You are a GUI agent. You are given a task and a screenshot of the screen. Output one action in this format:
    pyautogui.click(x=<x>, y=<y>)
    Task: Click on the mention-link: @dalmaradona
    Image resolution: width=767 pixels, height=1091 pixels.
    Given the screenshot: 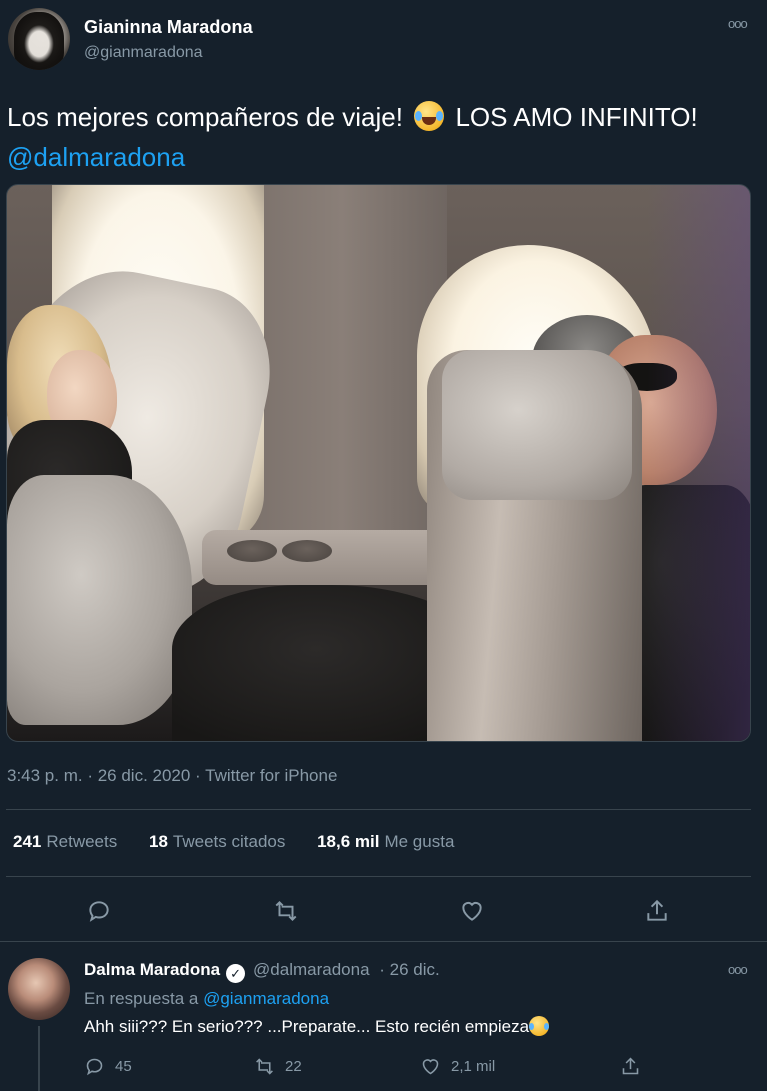 What is the action you would take?
    pyautogui.click(x=96, y=157)
    